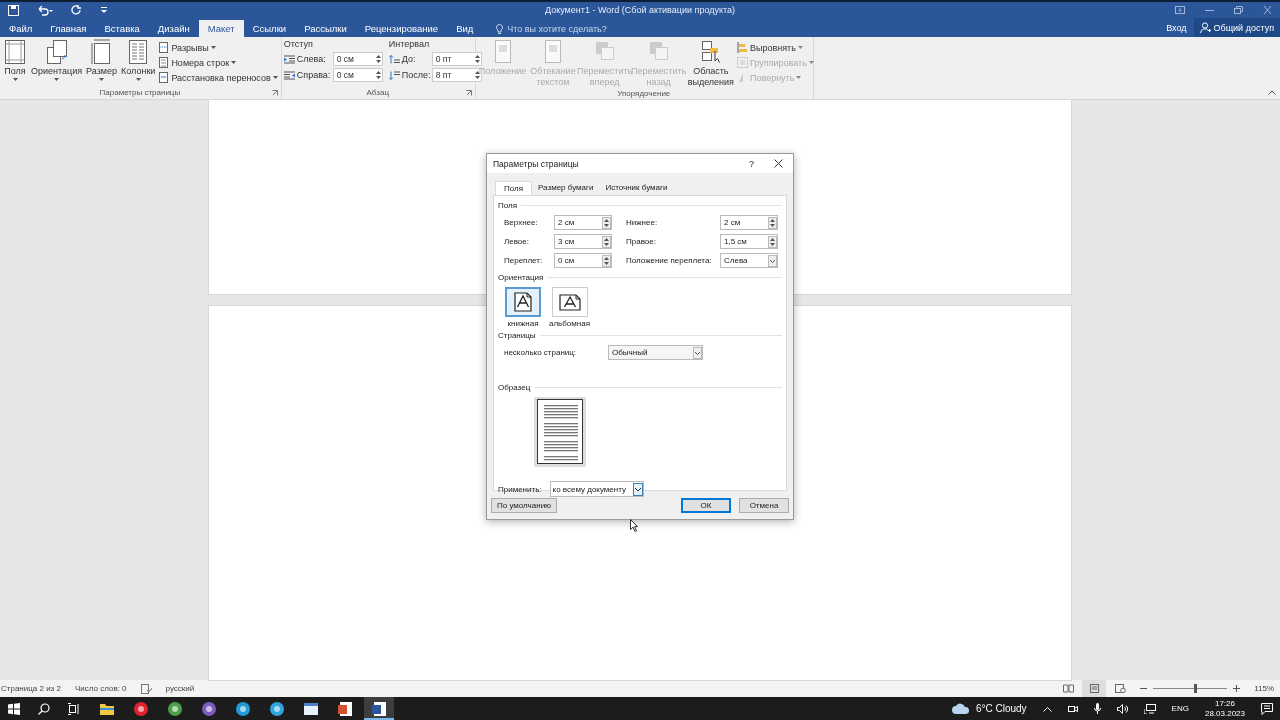 This screenshot has height=720, width=1280. Describe the element at coordinates (1047, 708) in the screenshot. I see `chevron-up-icon` at that location.